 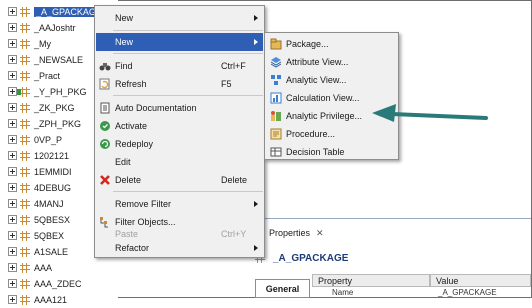 What do you see at coordinates (276, 116) in the screenshot?
I see `analytic-privilege-icon` at bounding box center [276, 116].